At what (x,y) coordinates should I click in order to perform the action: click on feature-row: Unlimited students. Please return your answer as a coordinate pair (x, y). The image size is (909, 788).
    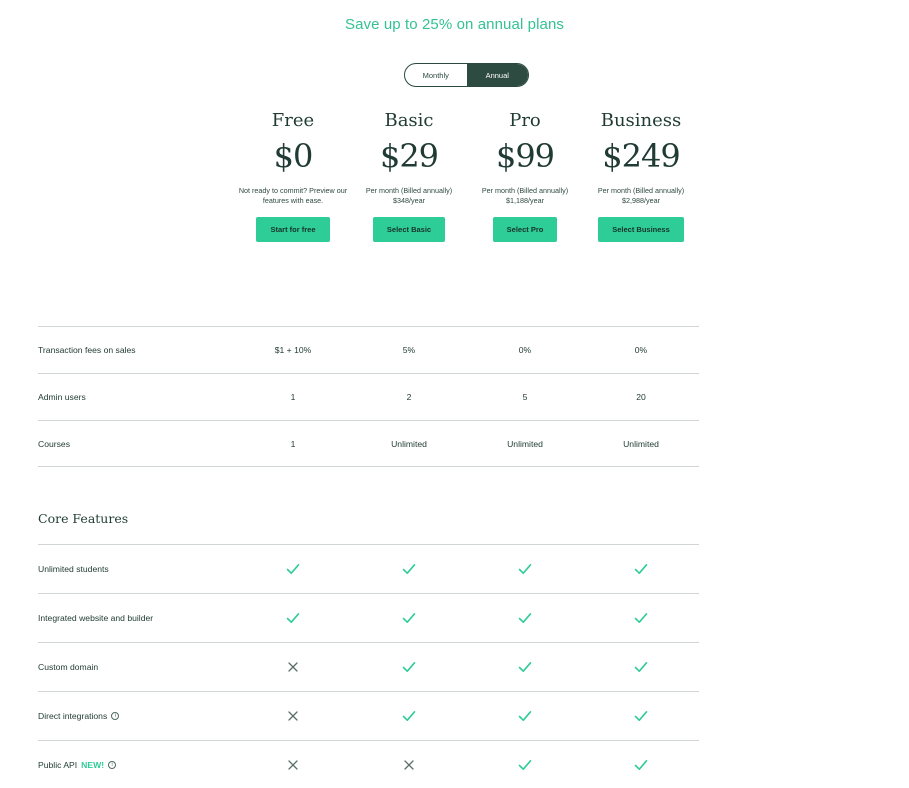
    Looking at the image, I should click on (368, 568).